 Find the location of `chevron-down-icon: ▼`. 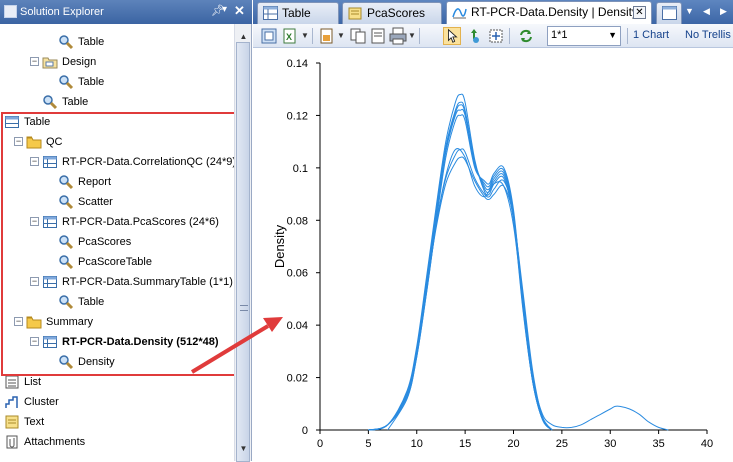

chevron-down-icon: ▼ is located at coordinates (612, 35).